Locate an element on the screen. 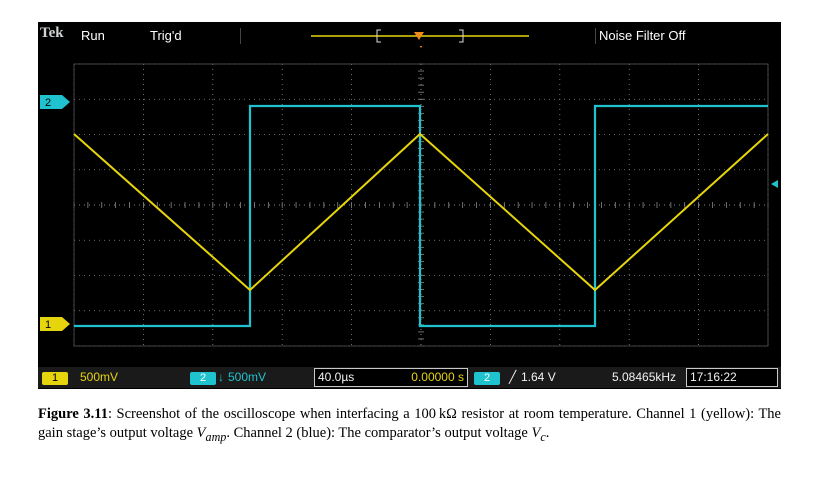  ch1-ground-marker-arrow is located at coordinates (66, 324).